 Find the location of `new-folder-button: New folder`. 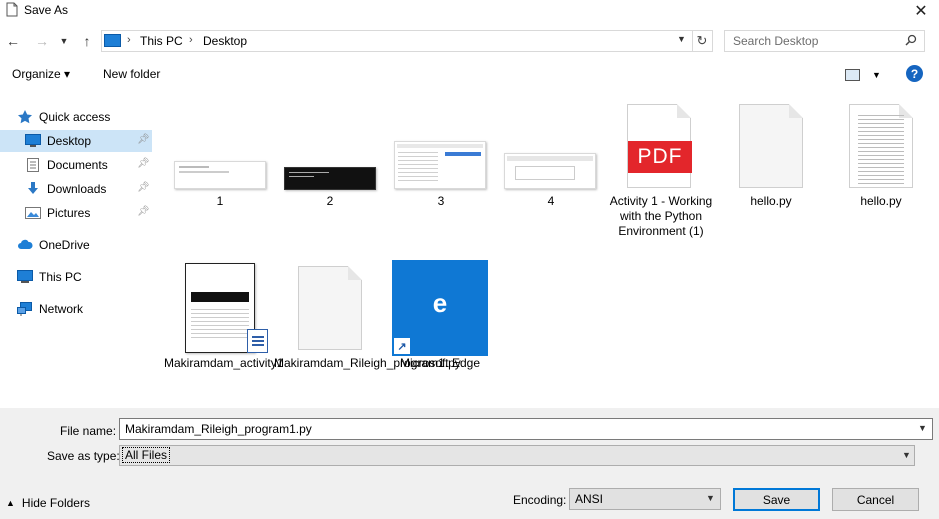

new-folder-button: New folder is located at coordinates (131, 74).